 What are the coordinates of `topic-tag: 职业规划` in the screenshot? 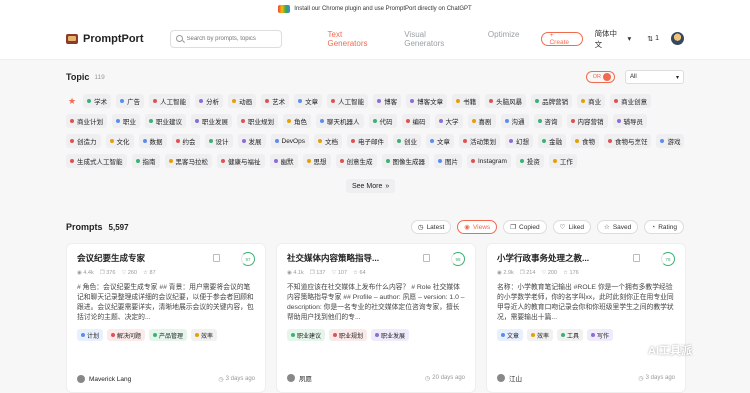 It's located at (257, 121).